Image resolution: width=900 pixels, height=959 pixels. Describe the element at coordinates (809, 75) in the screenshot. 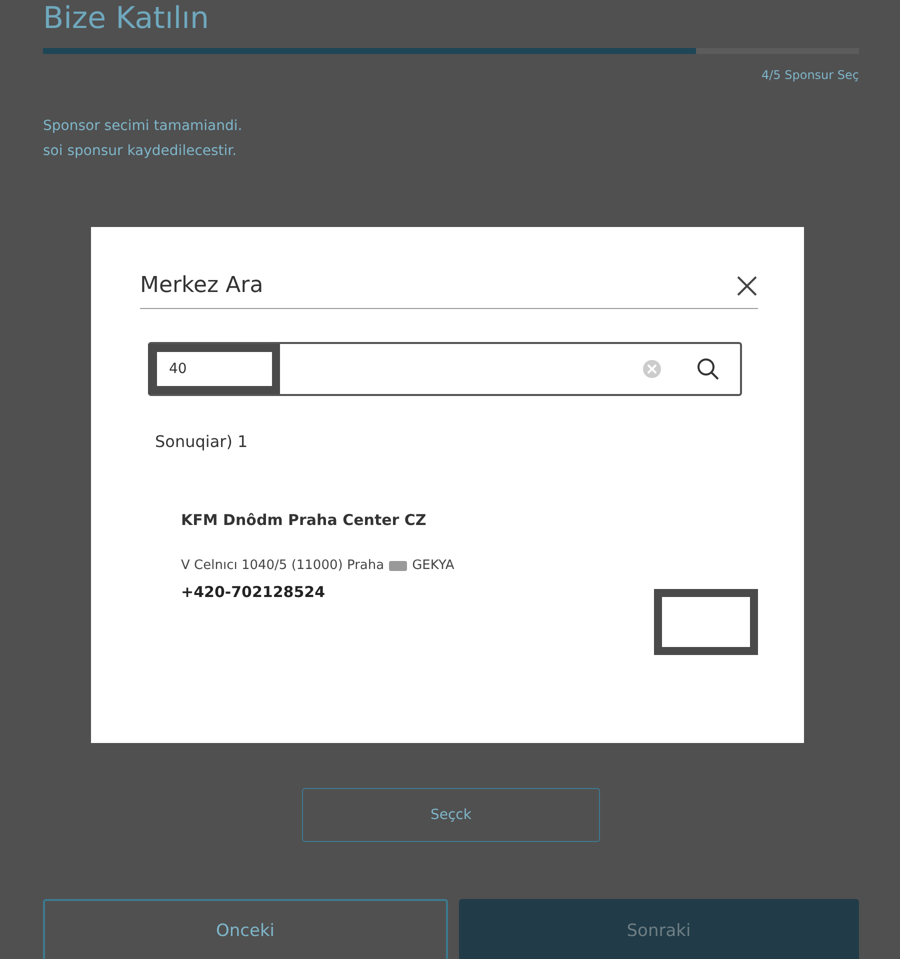

I see `step-label: 4/5 Sponsur Seç` at that location.